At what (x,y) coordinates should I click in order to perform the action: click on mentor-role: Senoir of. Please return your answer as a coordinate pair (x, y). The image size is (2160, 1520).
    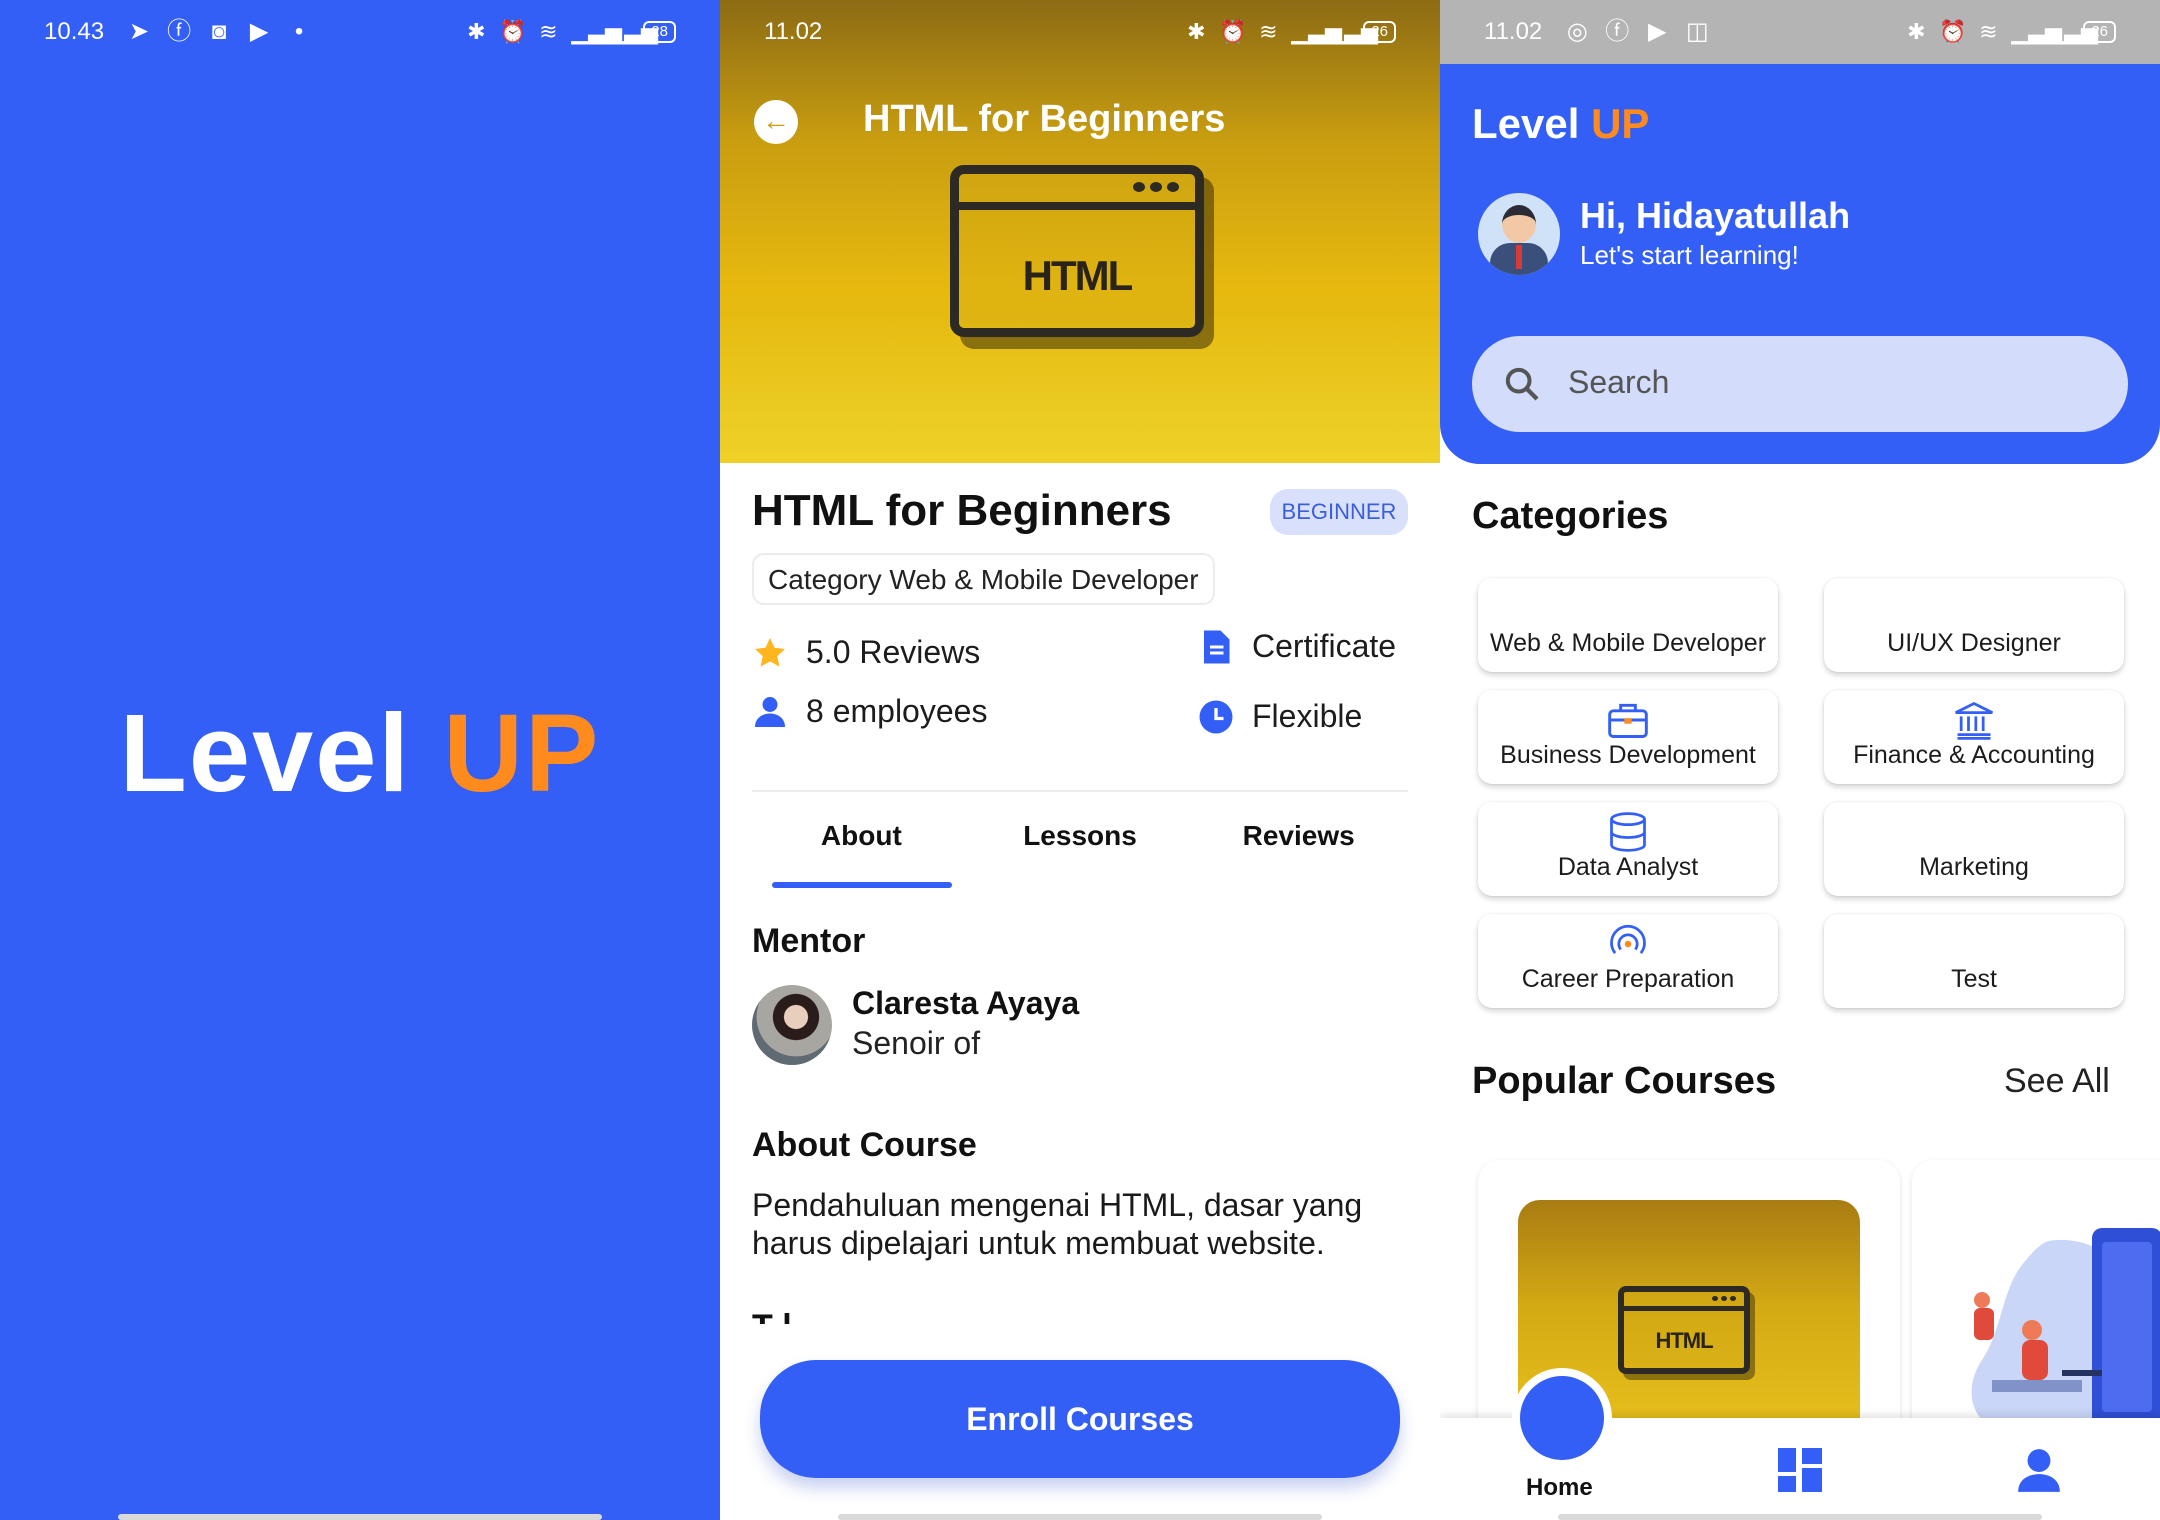
    Looking at the image, I should click on (916, 1043).